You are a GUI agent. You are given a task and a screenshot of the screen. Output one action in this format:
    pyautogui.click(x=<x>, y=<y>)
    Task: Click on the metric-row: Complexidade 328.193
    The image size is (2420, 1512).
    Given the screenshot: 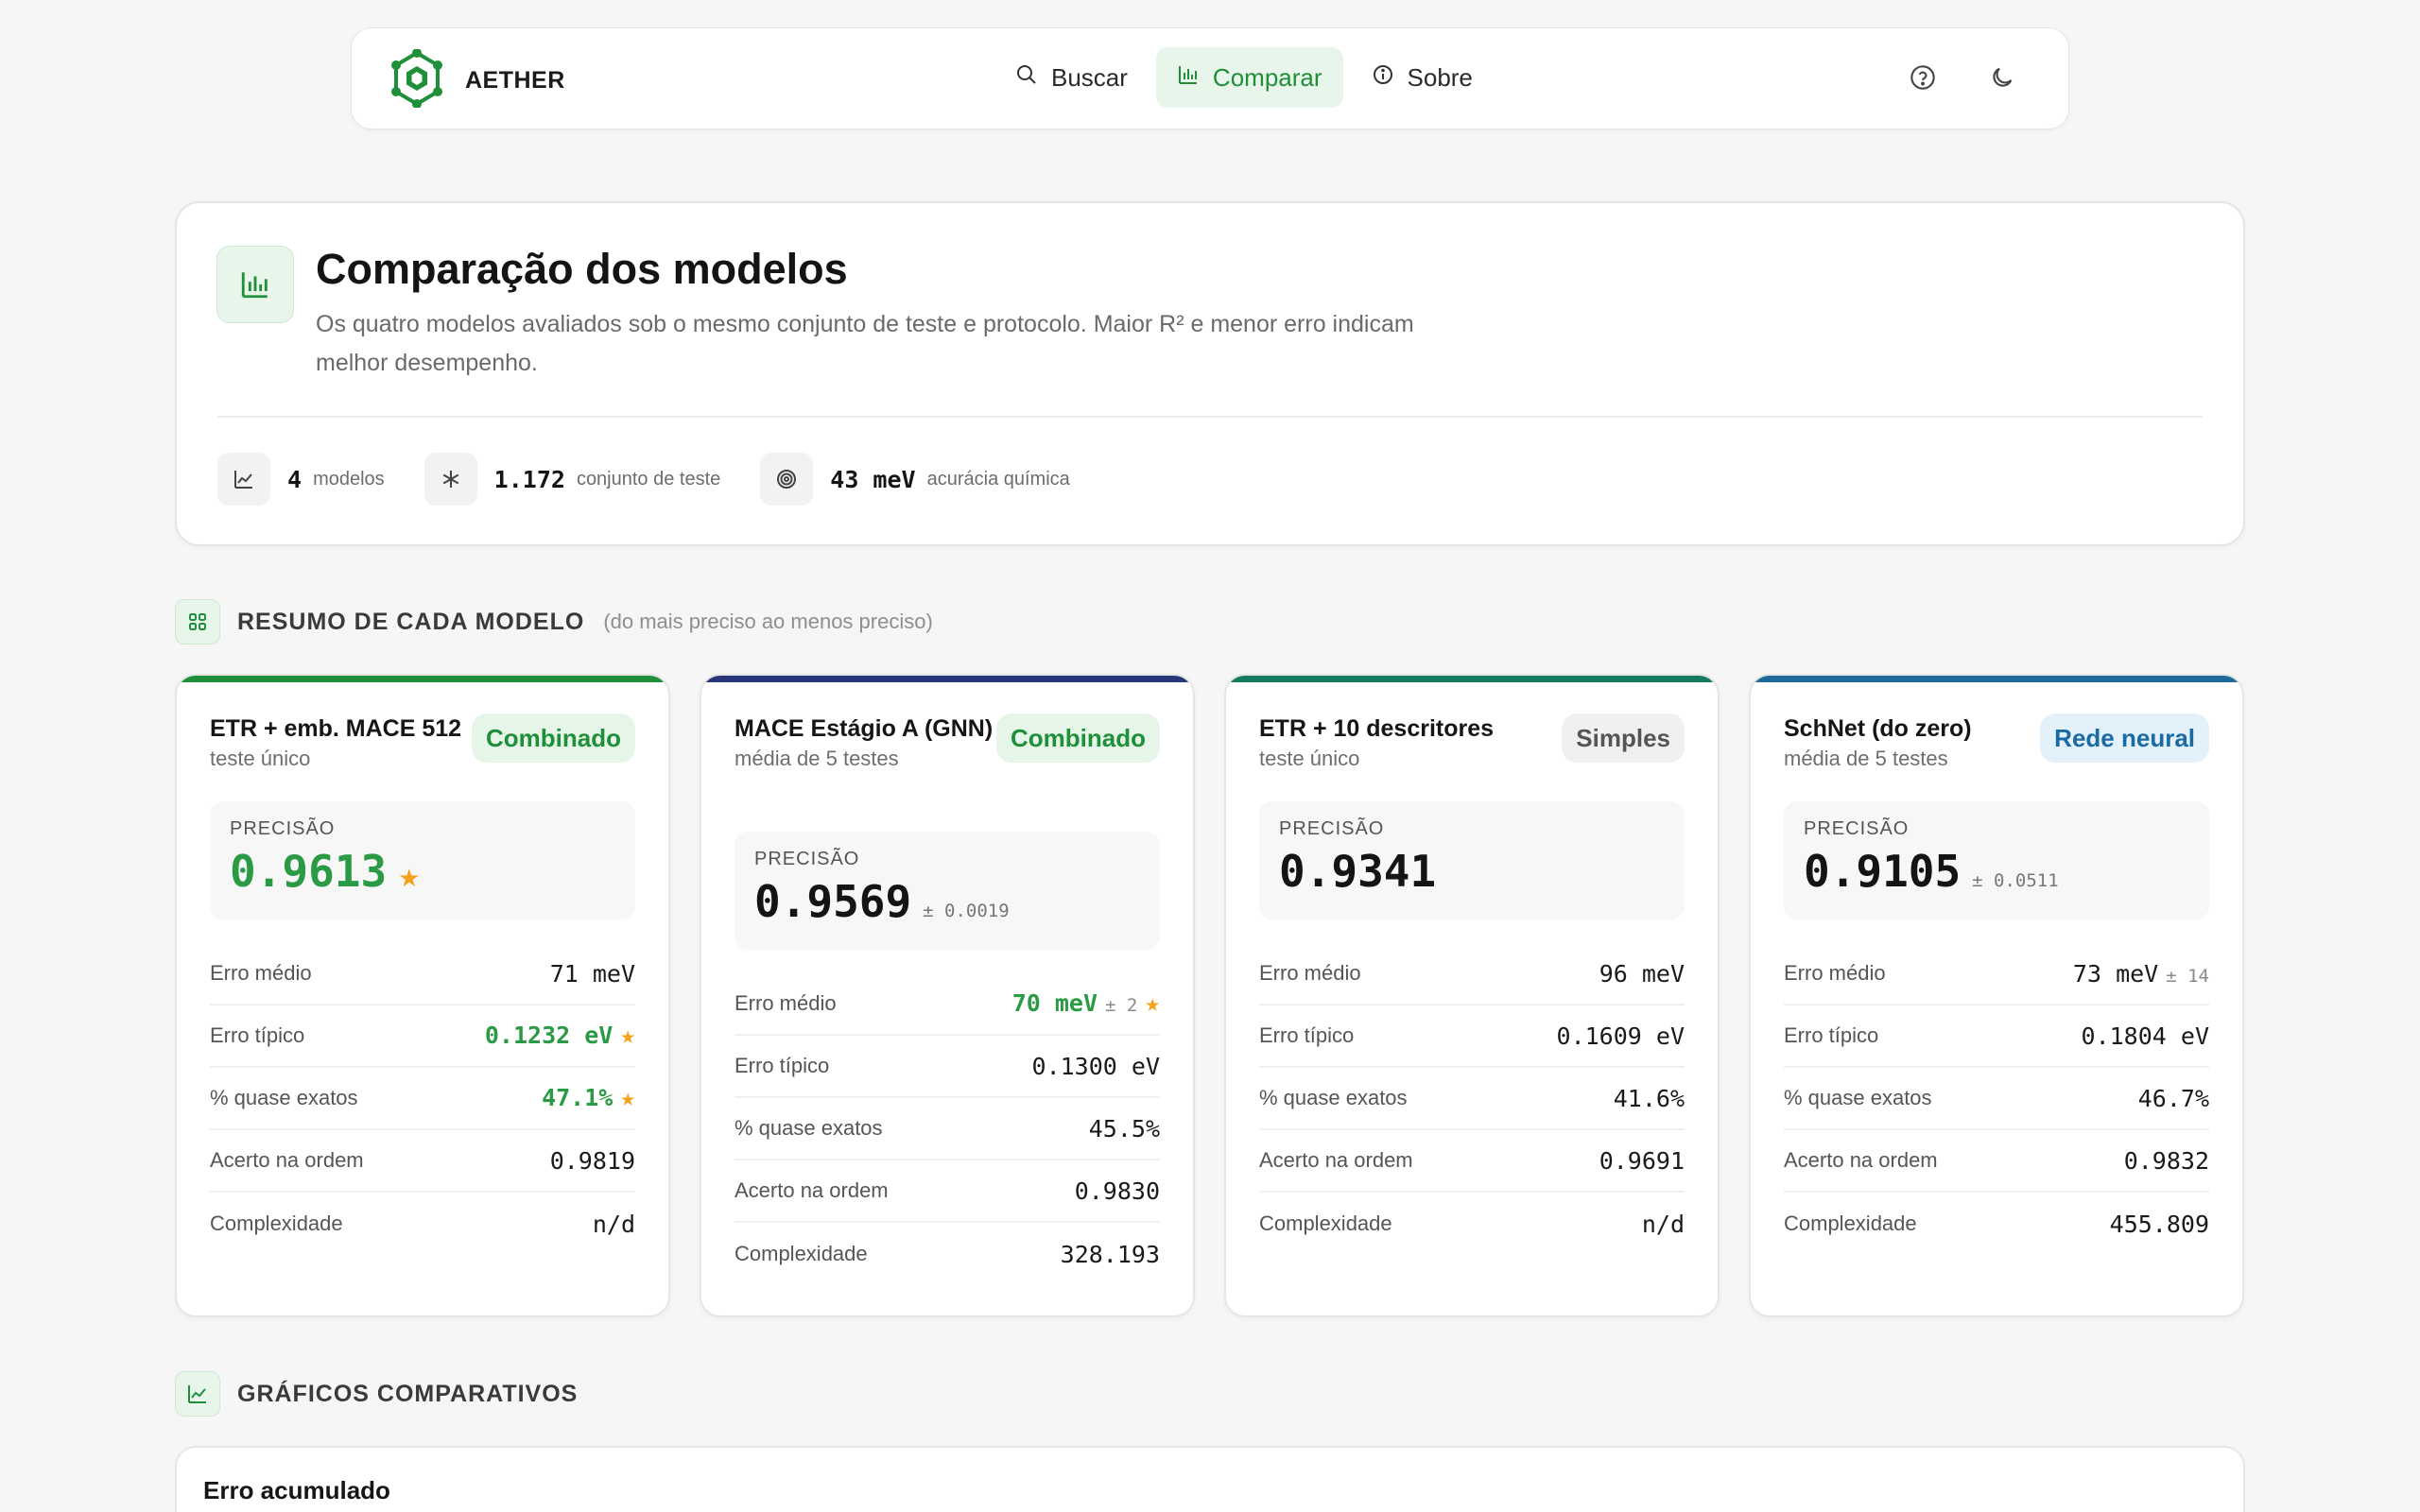 What is the action you would take?
    pyautogui.click(x=947, y=1254)
    